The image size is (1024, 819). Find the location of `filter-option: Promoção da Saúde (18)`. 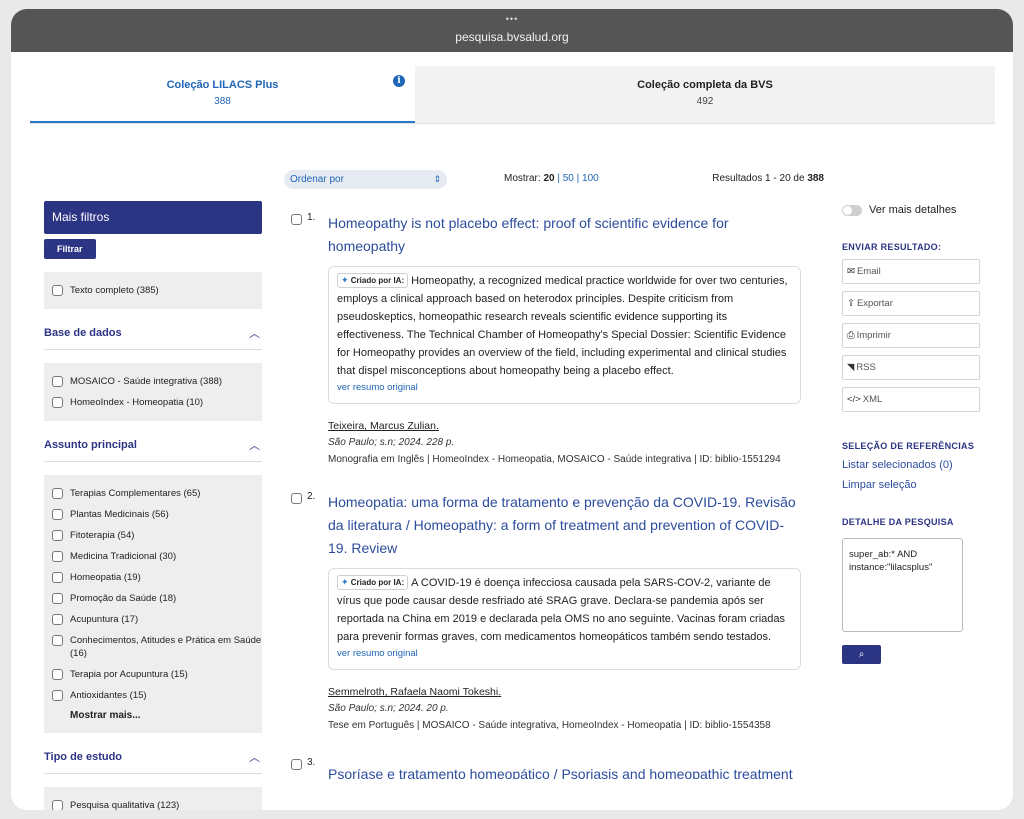

filter-option: Promoção da Saúde (18) is located at coordinates (157, 598).